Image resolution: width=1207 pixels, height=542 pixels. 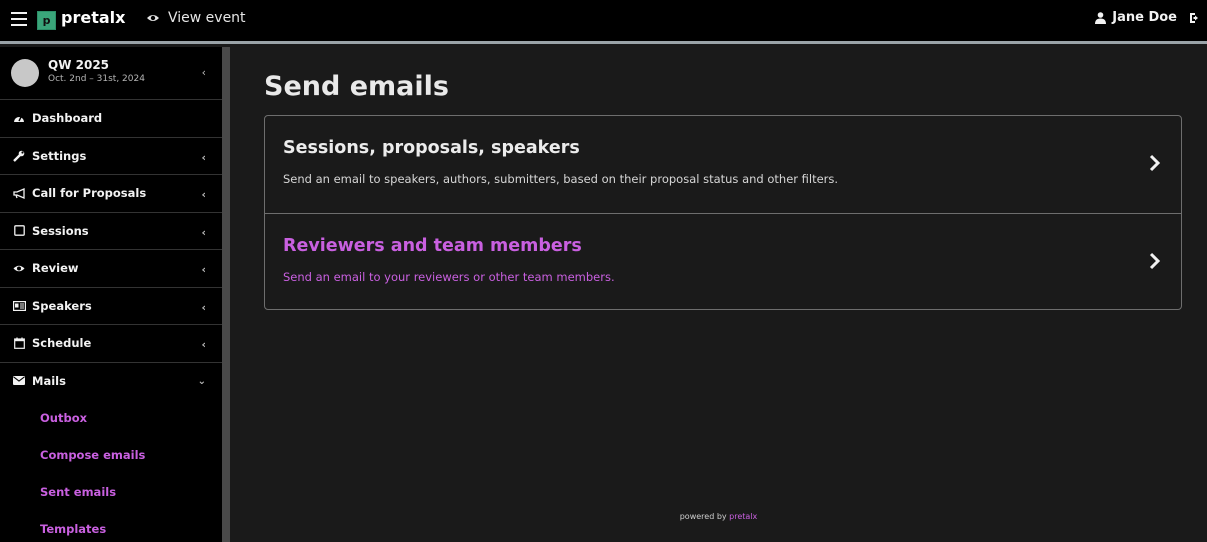 I want to click on footer-text: powered by, so click(x=703, y=516).